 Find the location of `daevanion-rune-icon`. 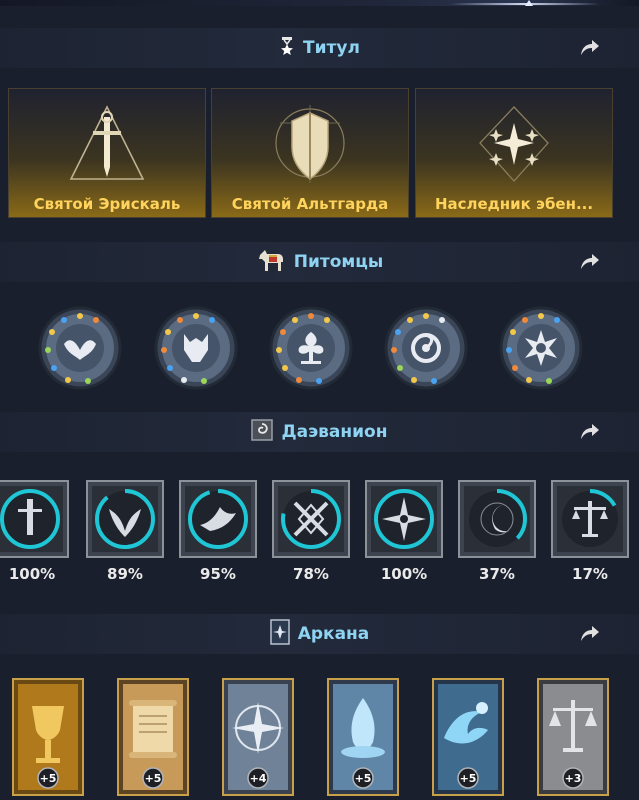

daevanion-rune-icon is located at coordinates (262, 432).